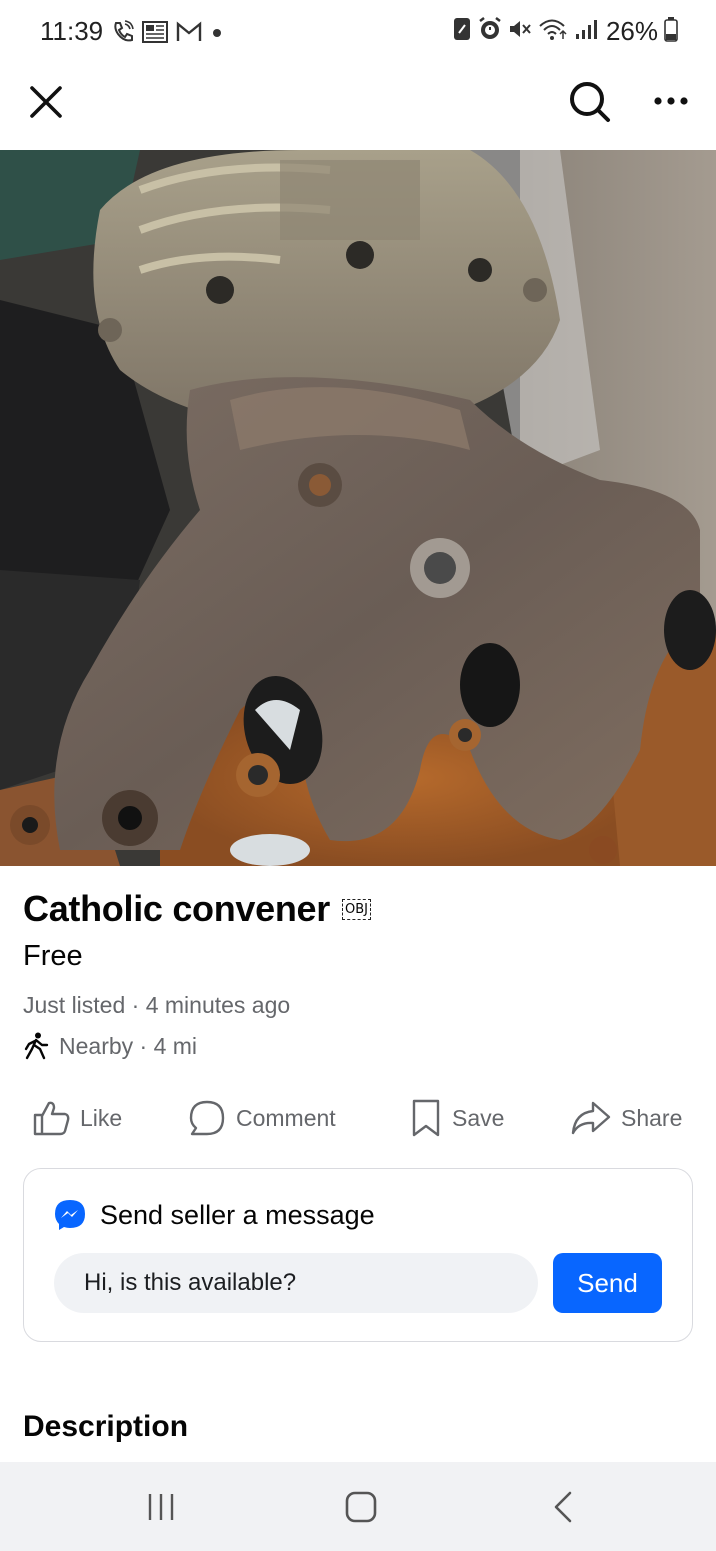 This screenshot has height=1551, width=716. What do you see at coordinates (478, 1117) in the screenshot?
I see `save-label: Save` at bounding box center [478, 1117].